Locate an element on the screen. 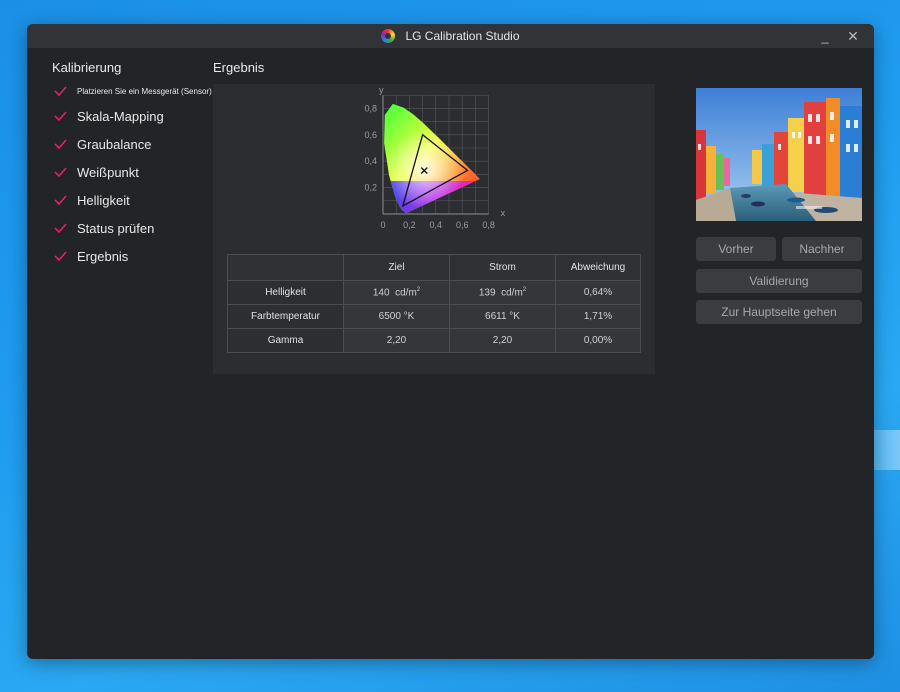  table-header is located at coordinates (285, 267).